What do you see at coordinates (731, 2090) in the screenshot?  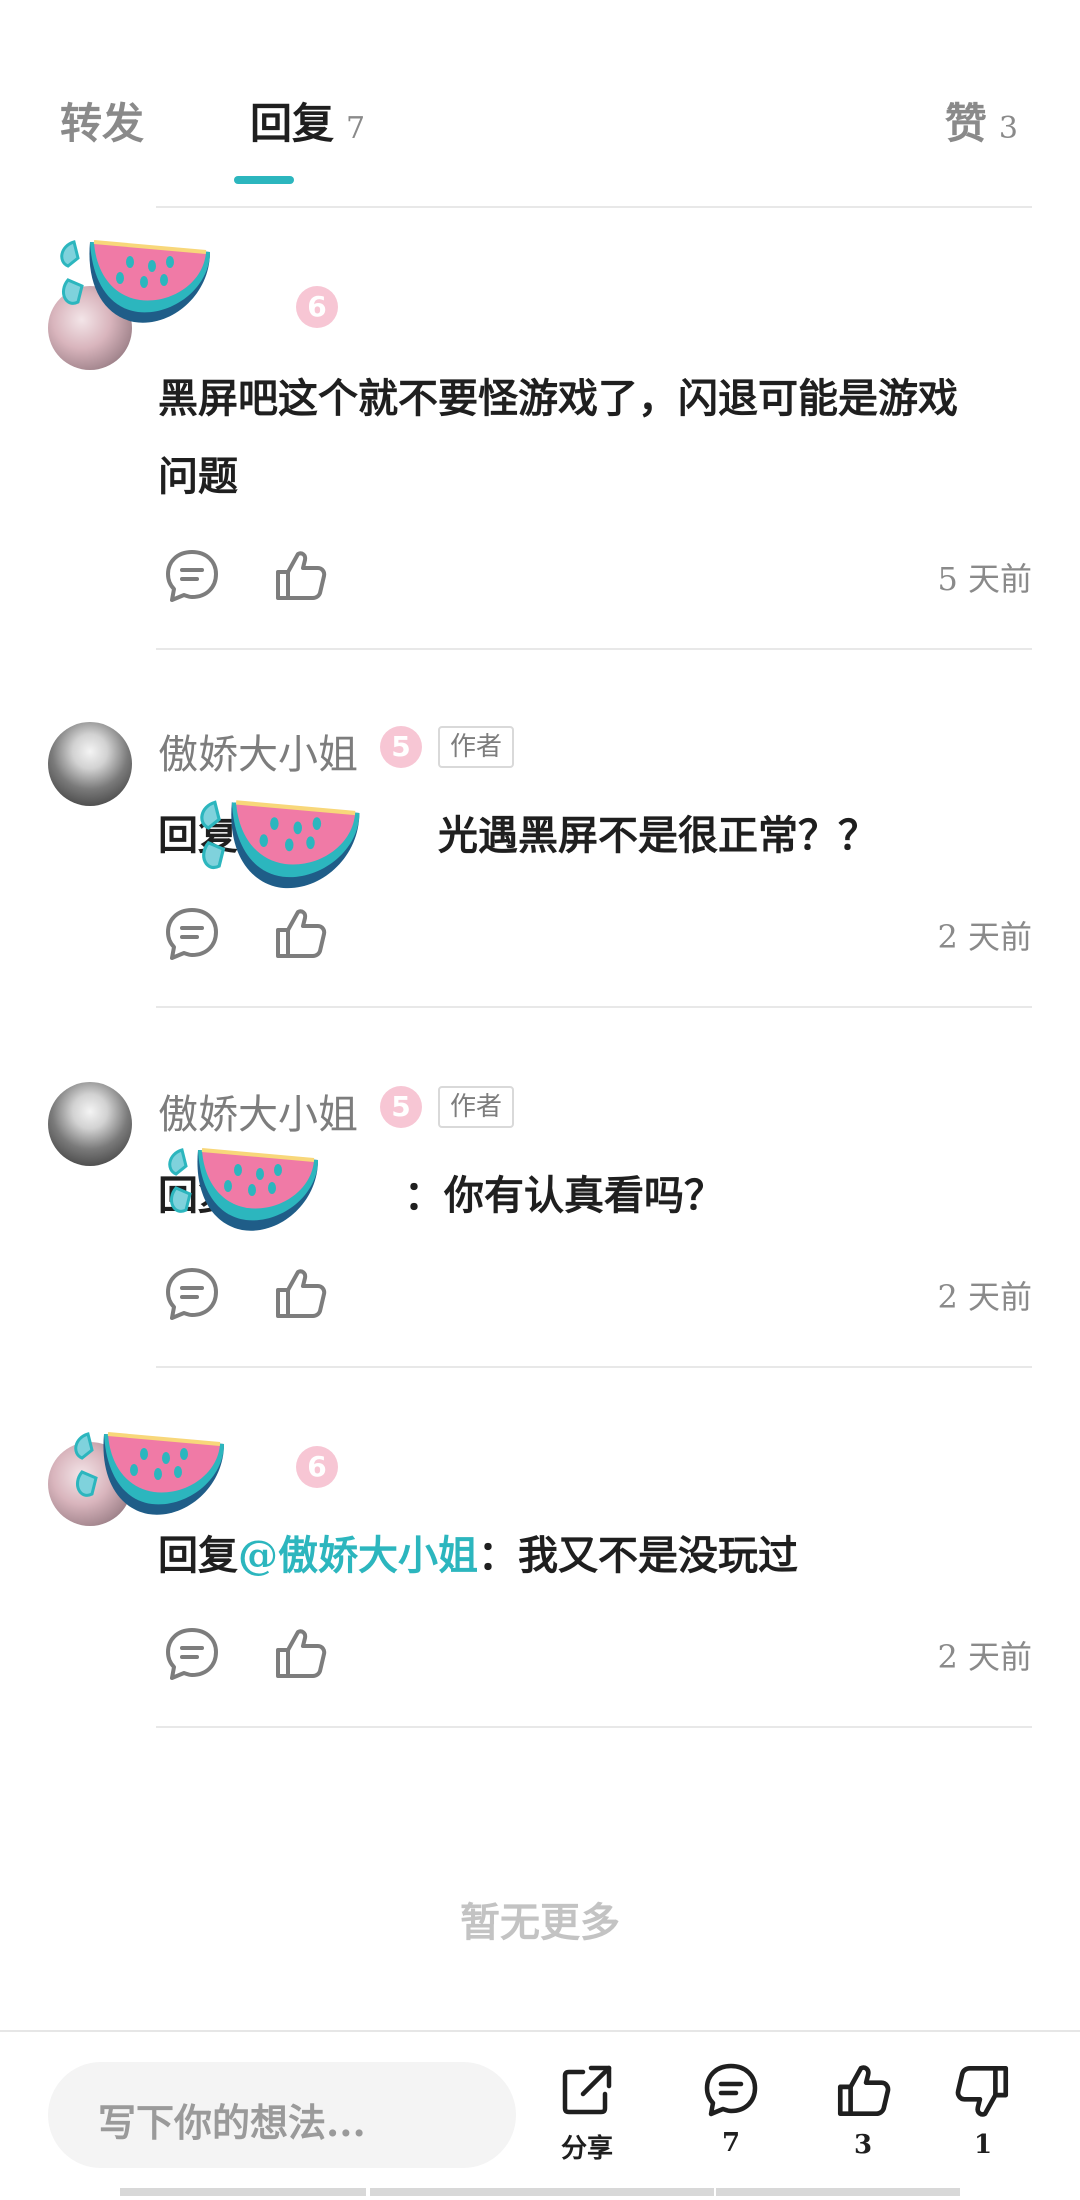 I see `comment-icon` at bounding box center [731, 2090].